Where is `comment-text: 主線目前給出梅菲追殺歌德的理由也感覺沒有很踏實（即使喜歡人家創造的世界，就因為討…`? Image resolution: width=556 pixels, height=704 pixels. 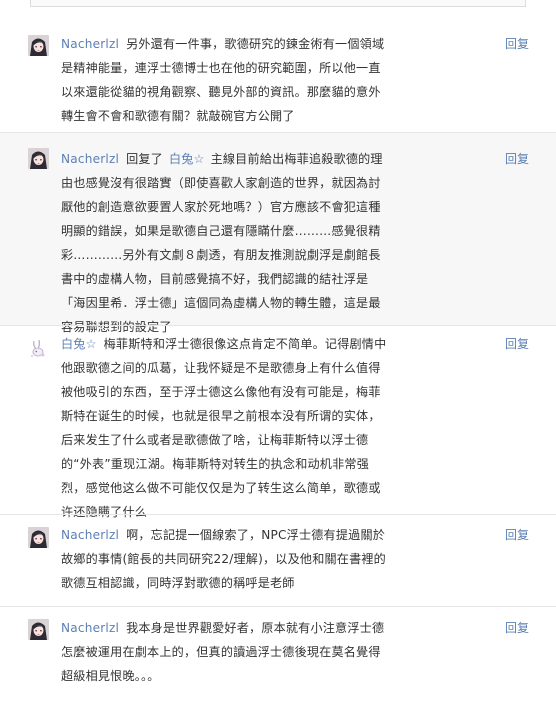 comment-text: 主線目前給出梅菲追殺歌德的理由也感覺沒有很踏實（即使喜歡人家創造的世界，就因為討… is located at coordinates (222, 243).